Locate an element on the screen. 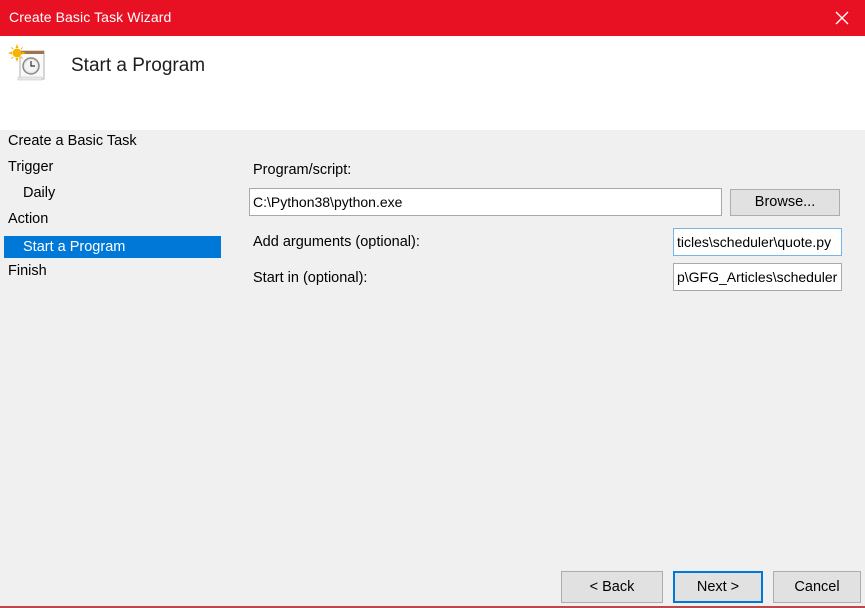 The height and width of the screenshot is (608, 865). step-start-a-program: Start a Program is located at coordinates (112, 247).